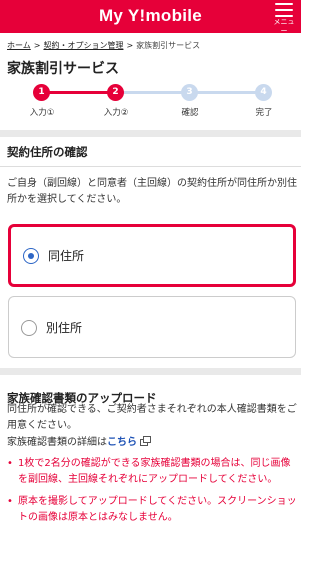  I want to click on option-different-address: 別住所, so click(152, 327).